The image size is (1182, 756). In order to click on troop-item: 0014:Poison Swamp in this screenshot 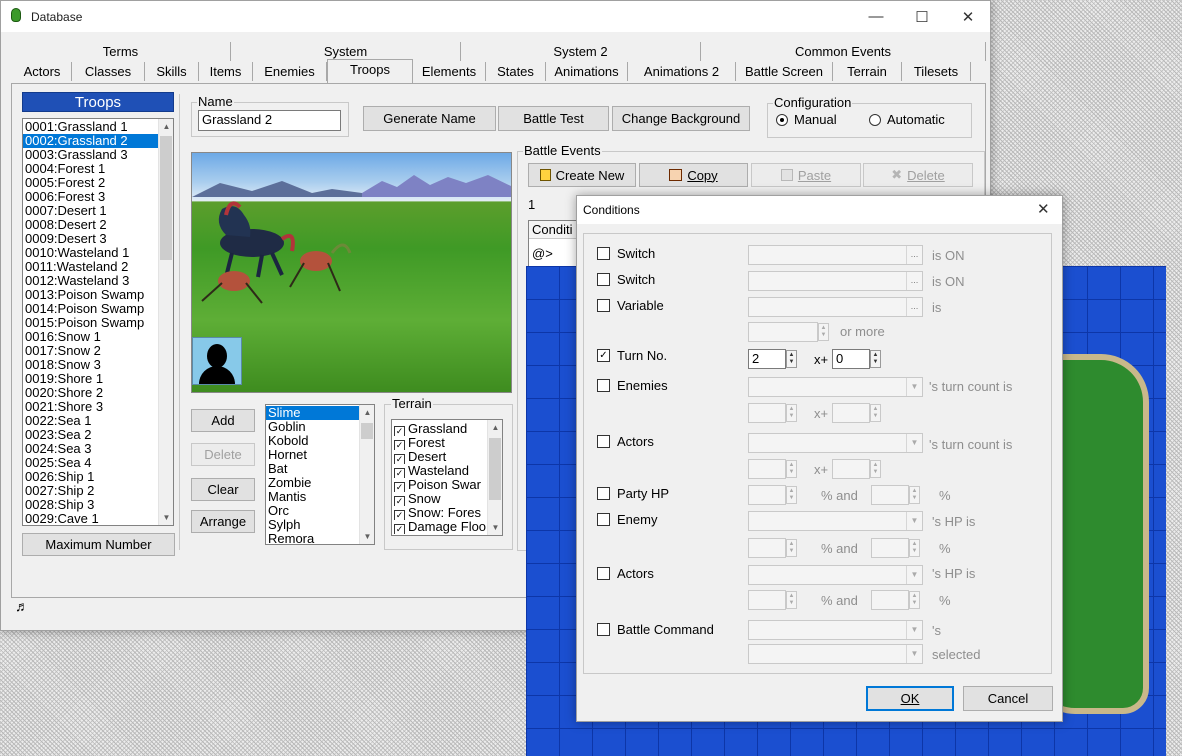, I will do `click(98, 309)`.